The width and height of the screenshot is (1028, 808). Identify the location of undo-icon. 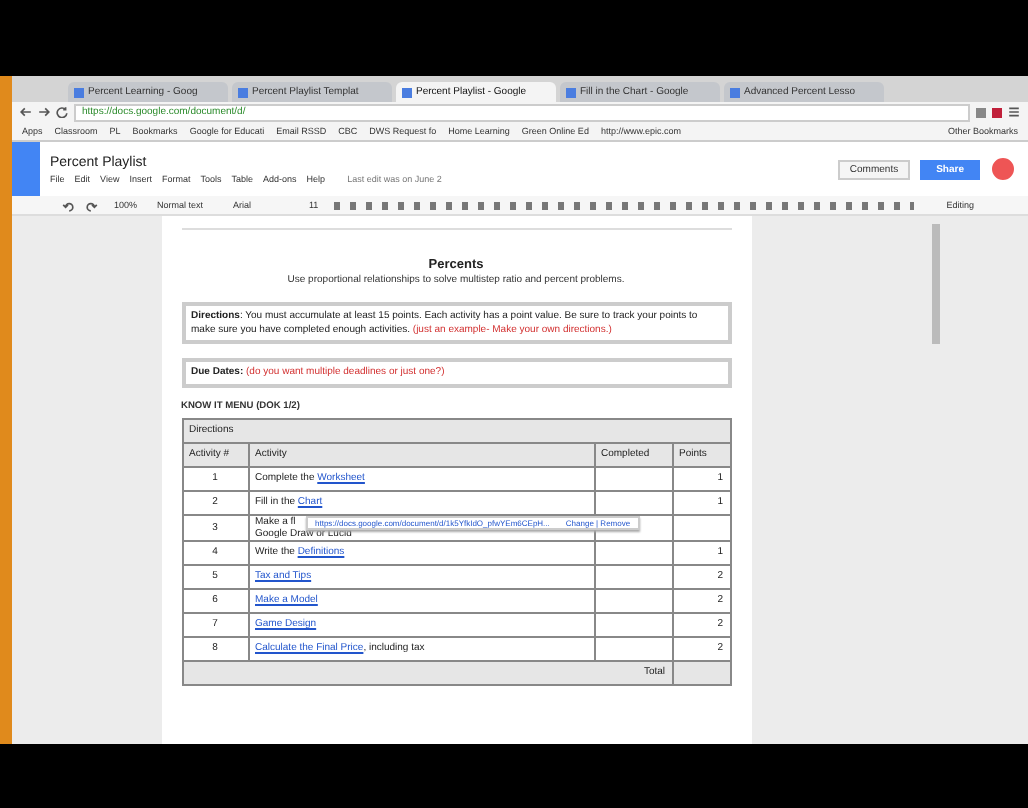
(68, 205).